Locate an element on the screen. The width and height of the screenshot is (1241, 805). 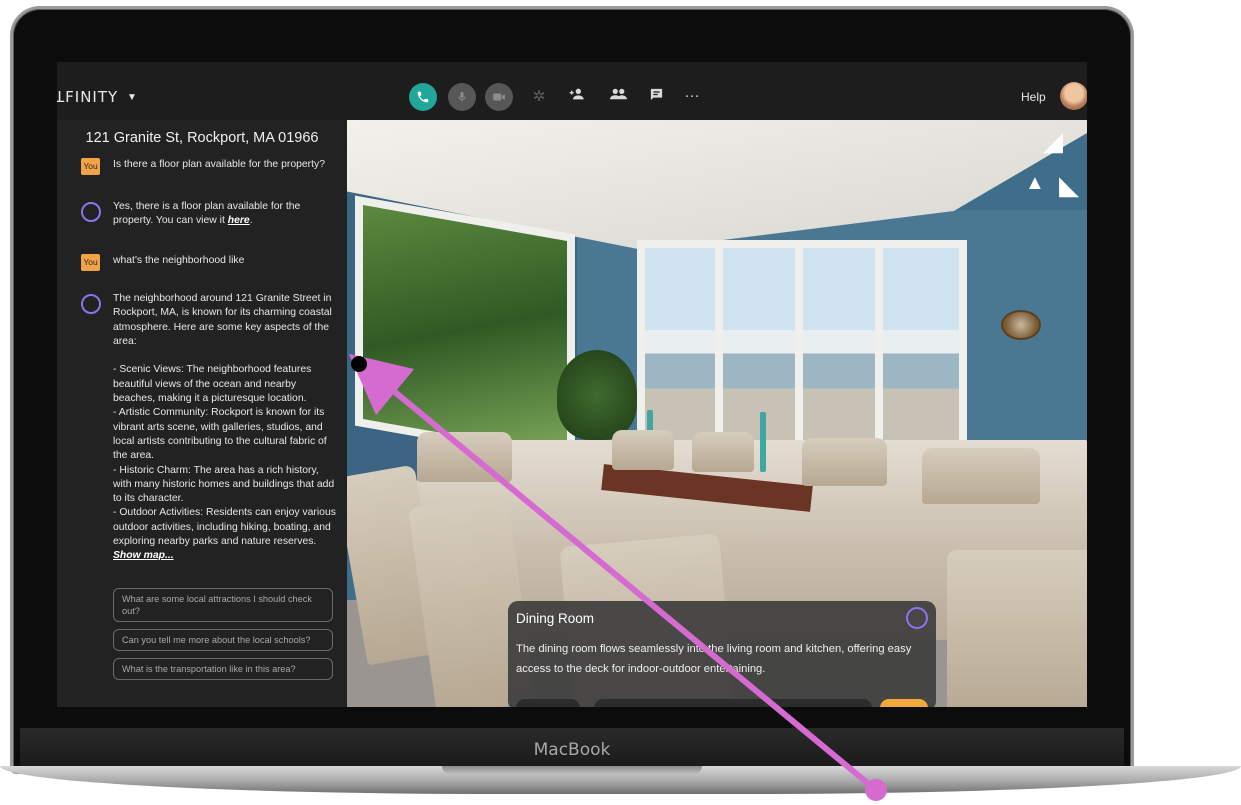
navigation-arrow-icon: ▲ is located at coordinates (1035, 183).